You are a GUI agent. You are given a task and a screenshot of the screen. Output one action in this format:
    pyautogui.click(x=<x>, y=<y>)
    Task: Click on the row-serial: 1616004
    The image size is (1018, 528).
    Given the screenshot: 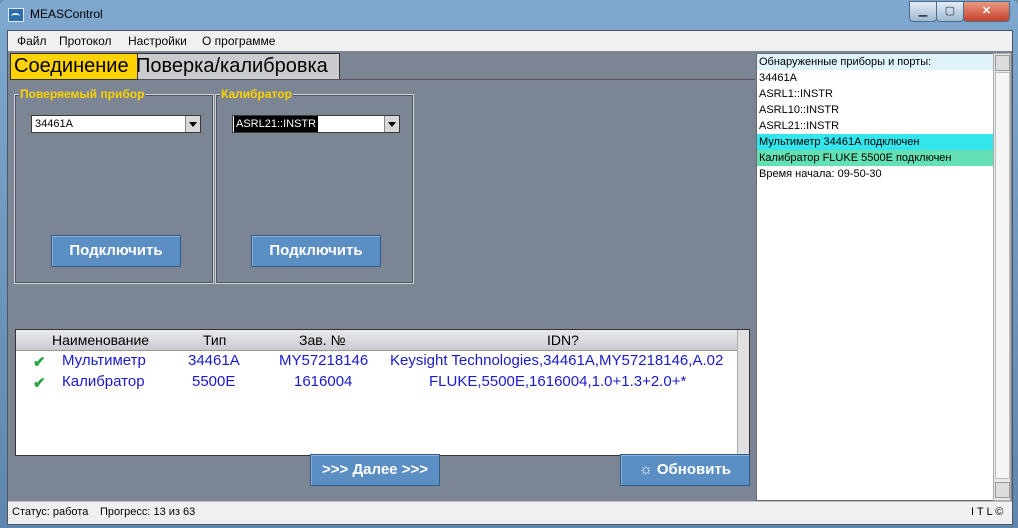 What is the action you would take?
    pyautogui.click(x=323, y=381)
    